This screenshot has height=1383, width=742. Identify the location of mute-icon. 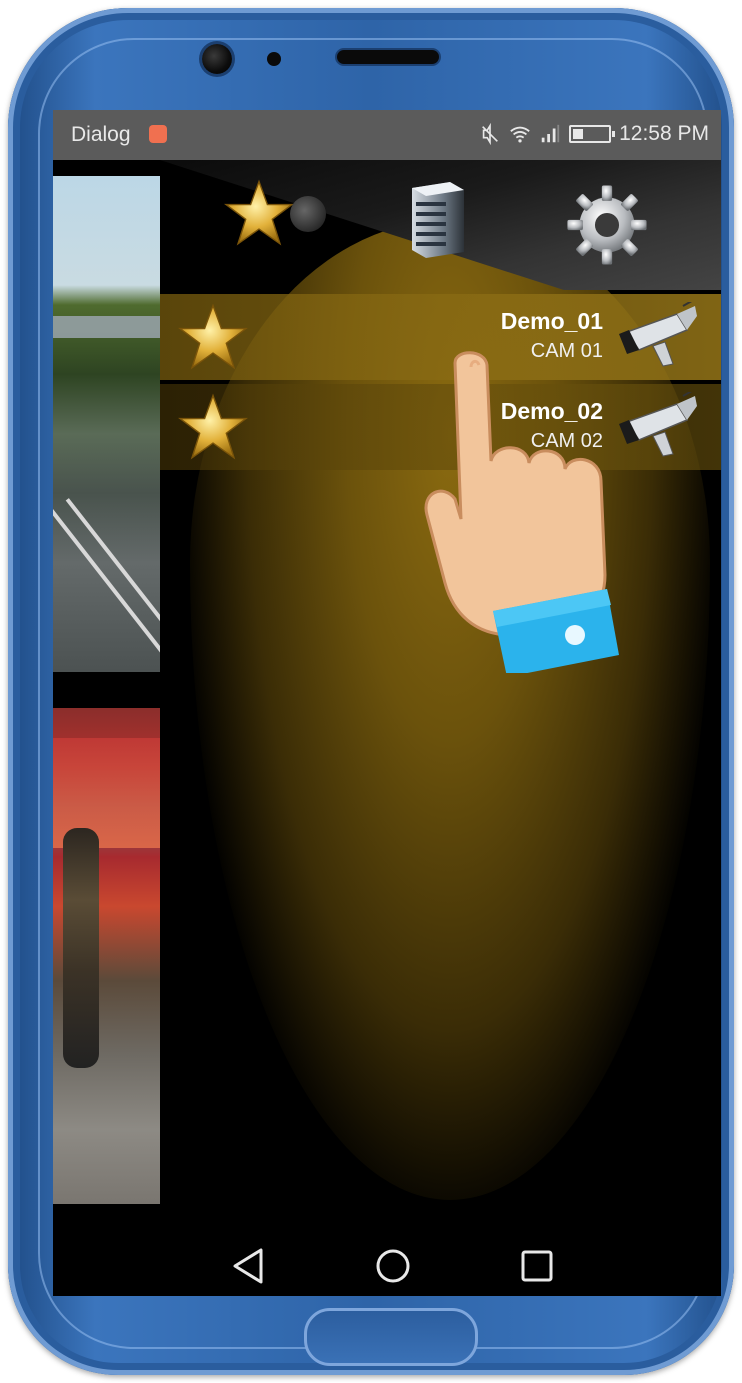
(490, 134).